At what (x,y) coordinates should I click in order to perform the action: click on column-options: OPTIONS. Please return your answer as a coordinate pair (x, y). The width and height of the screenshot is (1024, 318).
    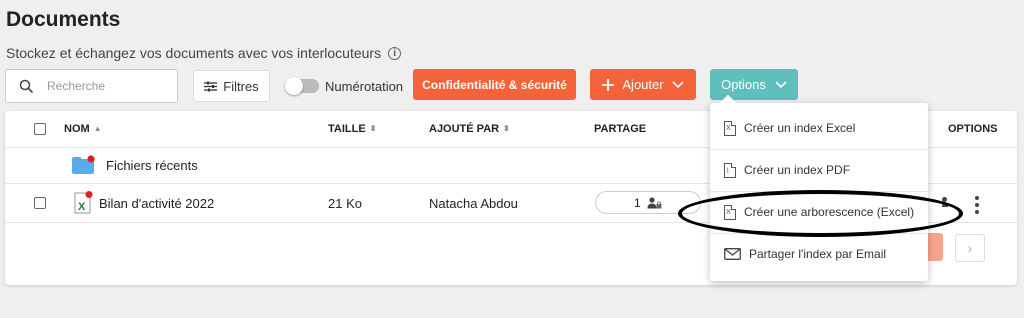
    Looking at the image, I should click on (973, 129).